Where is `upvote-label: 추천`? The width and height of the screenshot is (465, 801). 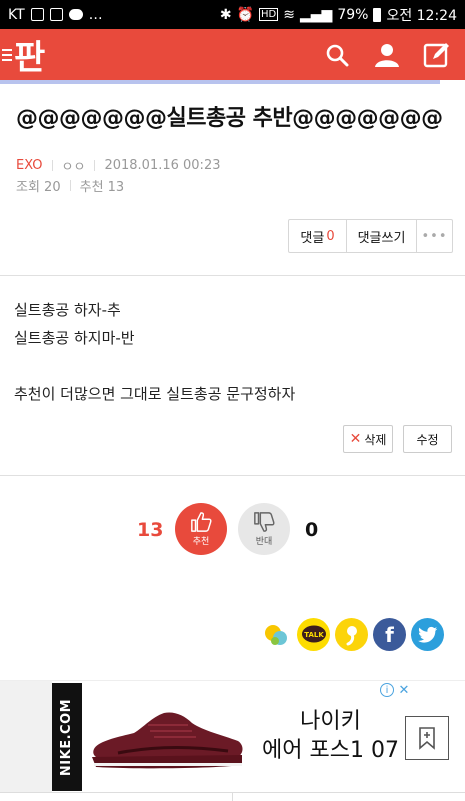 upvote-label: 추천 is located at coordinates (201, 542).